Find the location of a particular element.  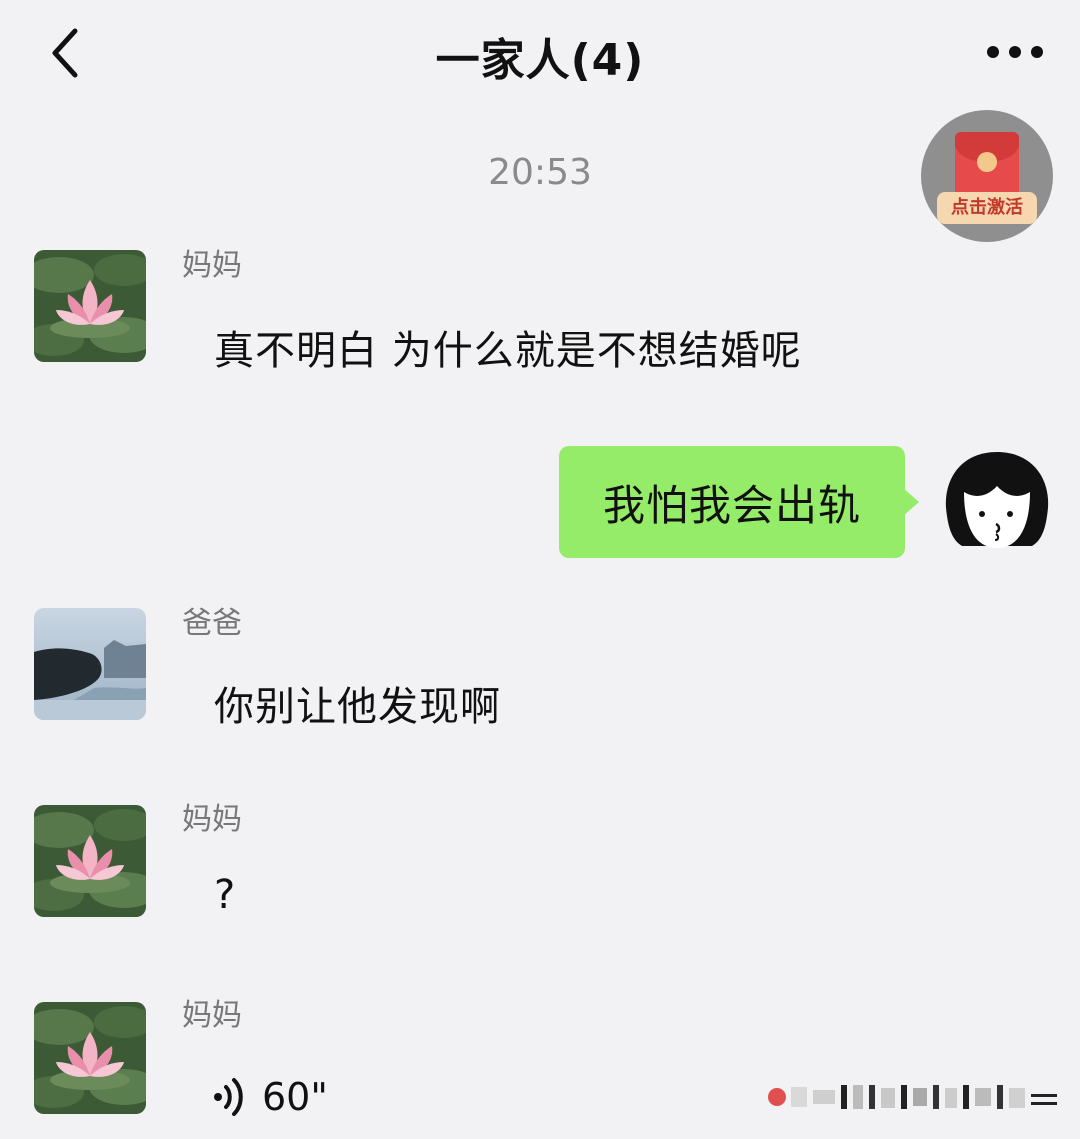

my-message-bubble: 我怕我会出轨 is located at coordinates (732, 502).